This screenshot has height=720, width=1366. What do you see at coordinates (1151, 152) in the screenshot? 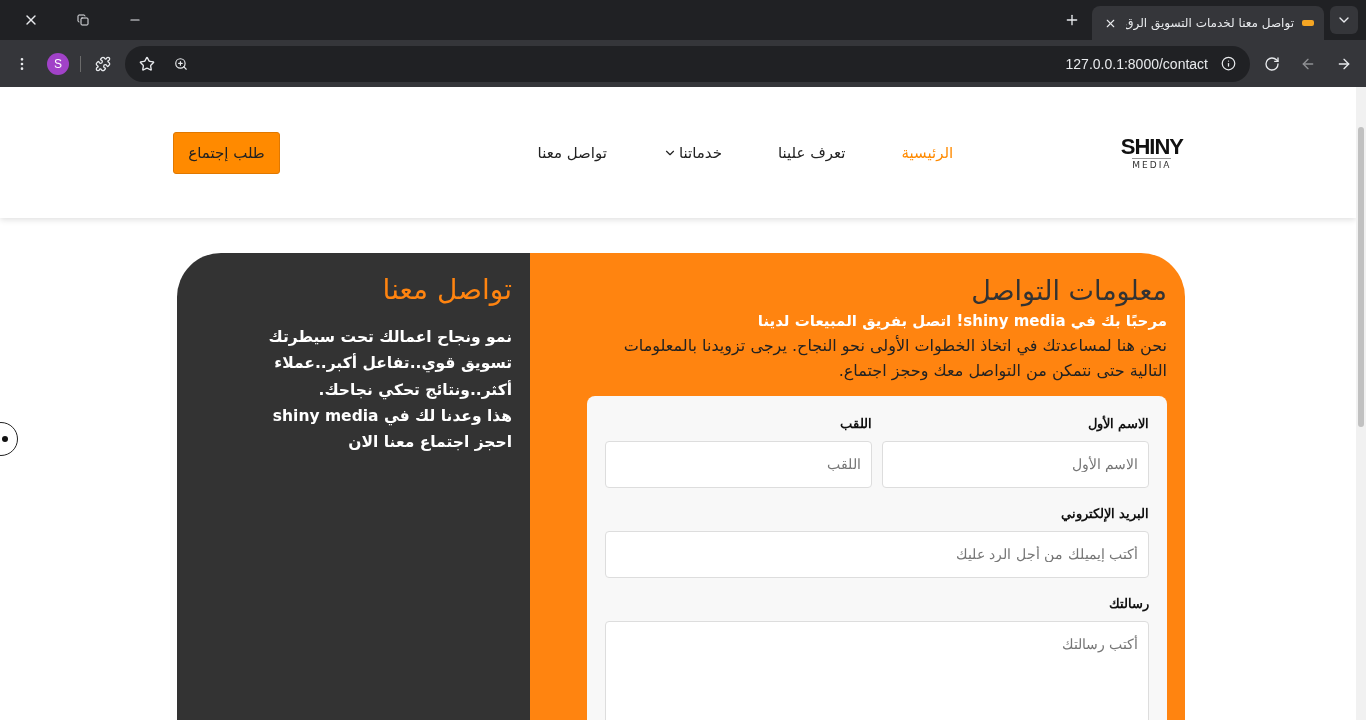
I see `logo: SHINY MEDIA` at bounding box center [1151, 152].